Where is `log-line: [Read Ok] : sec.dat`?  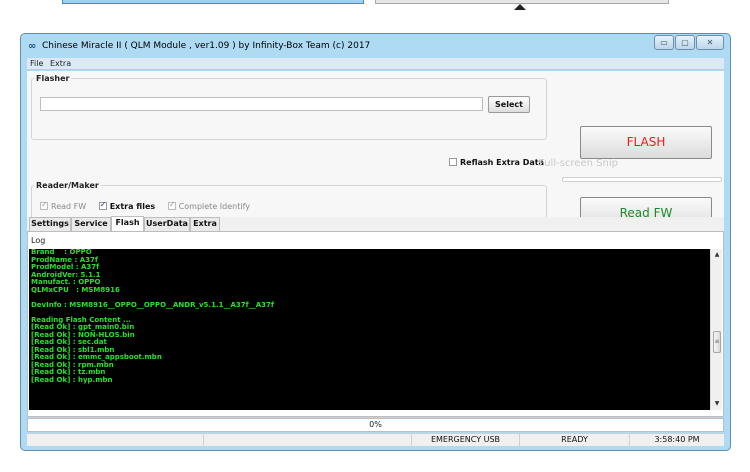 log-line: [Read Ok] : sec.dat is located at coordinates (69, 342).